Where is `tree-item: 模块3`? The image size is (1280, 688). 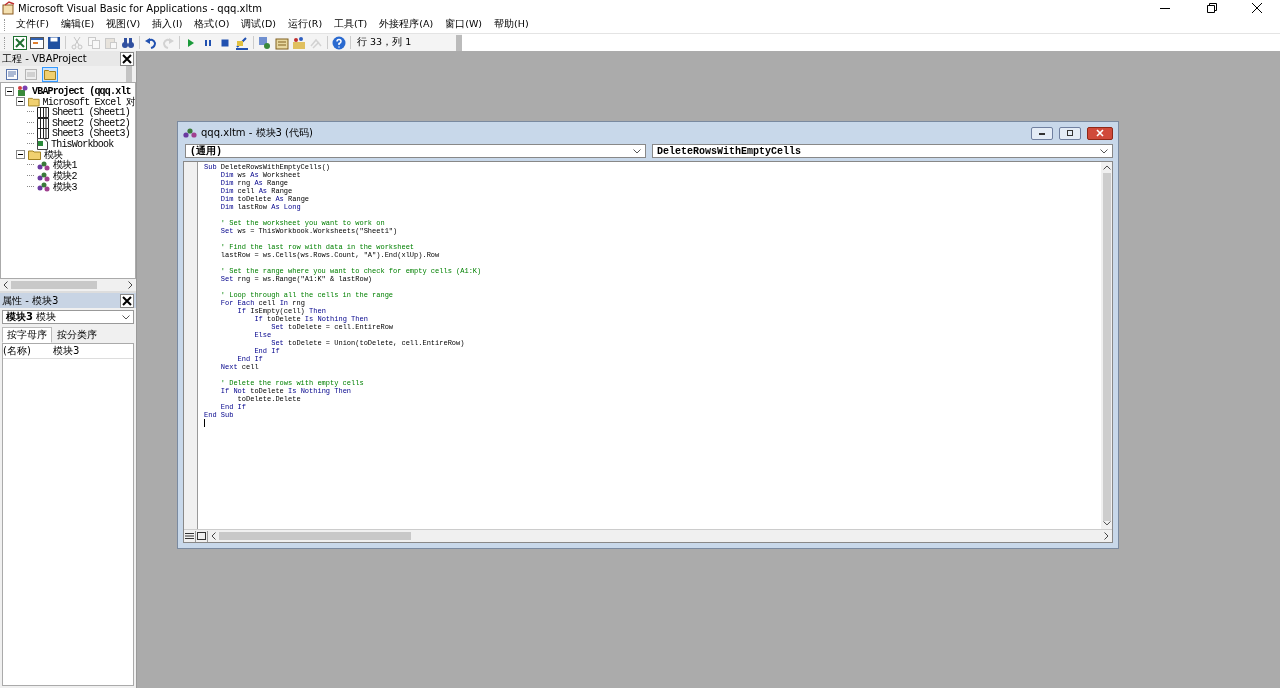
tree-item: 模块3 is located at coordinates (65, 186).